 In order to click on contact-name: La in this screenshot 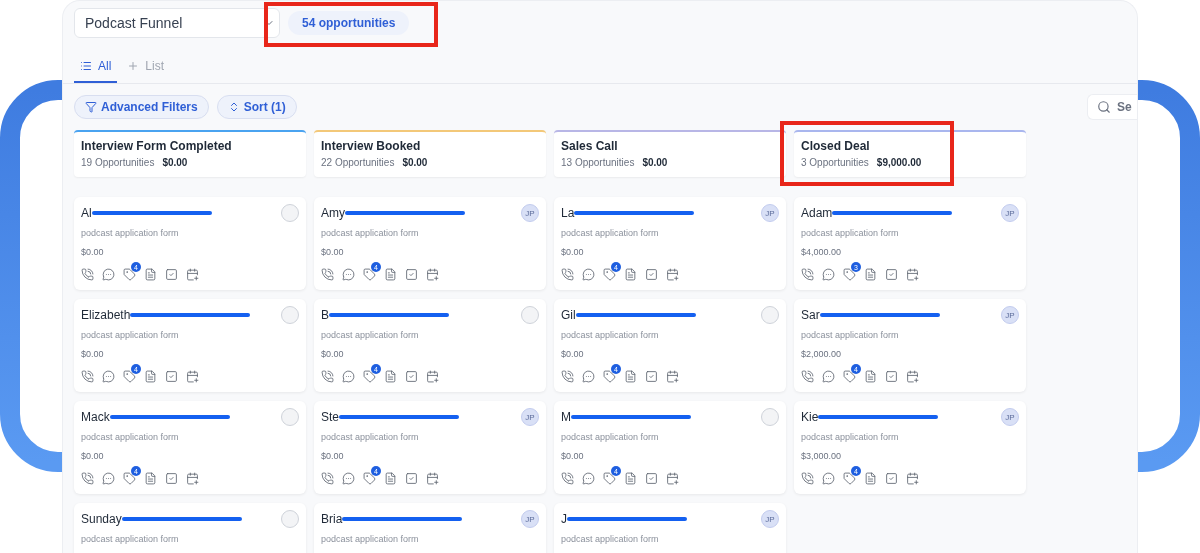, I will do `click(568, 213)`.